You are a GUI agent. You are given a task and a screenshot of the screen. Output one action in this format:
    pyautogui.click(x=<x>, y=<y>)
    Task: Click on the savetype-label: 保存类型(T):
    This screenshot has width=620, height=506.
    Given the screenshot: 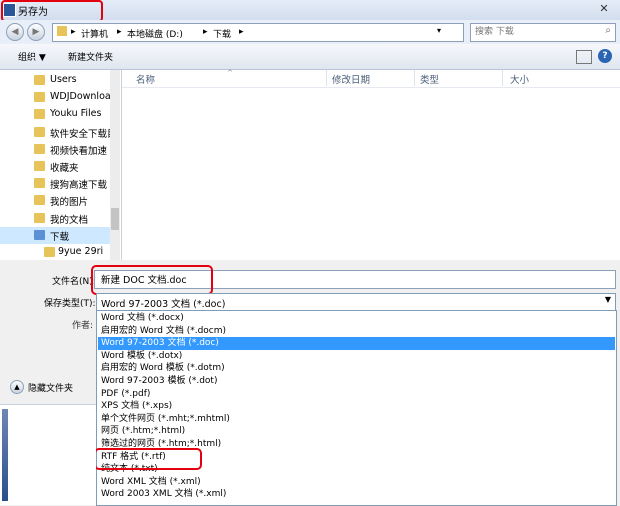 What is the action you would take?
    pyautogui.click(x=70, y=304)
    